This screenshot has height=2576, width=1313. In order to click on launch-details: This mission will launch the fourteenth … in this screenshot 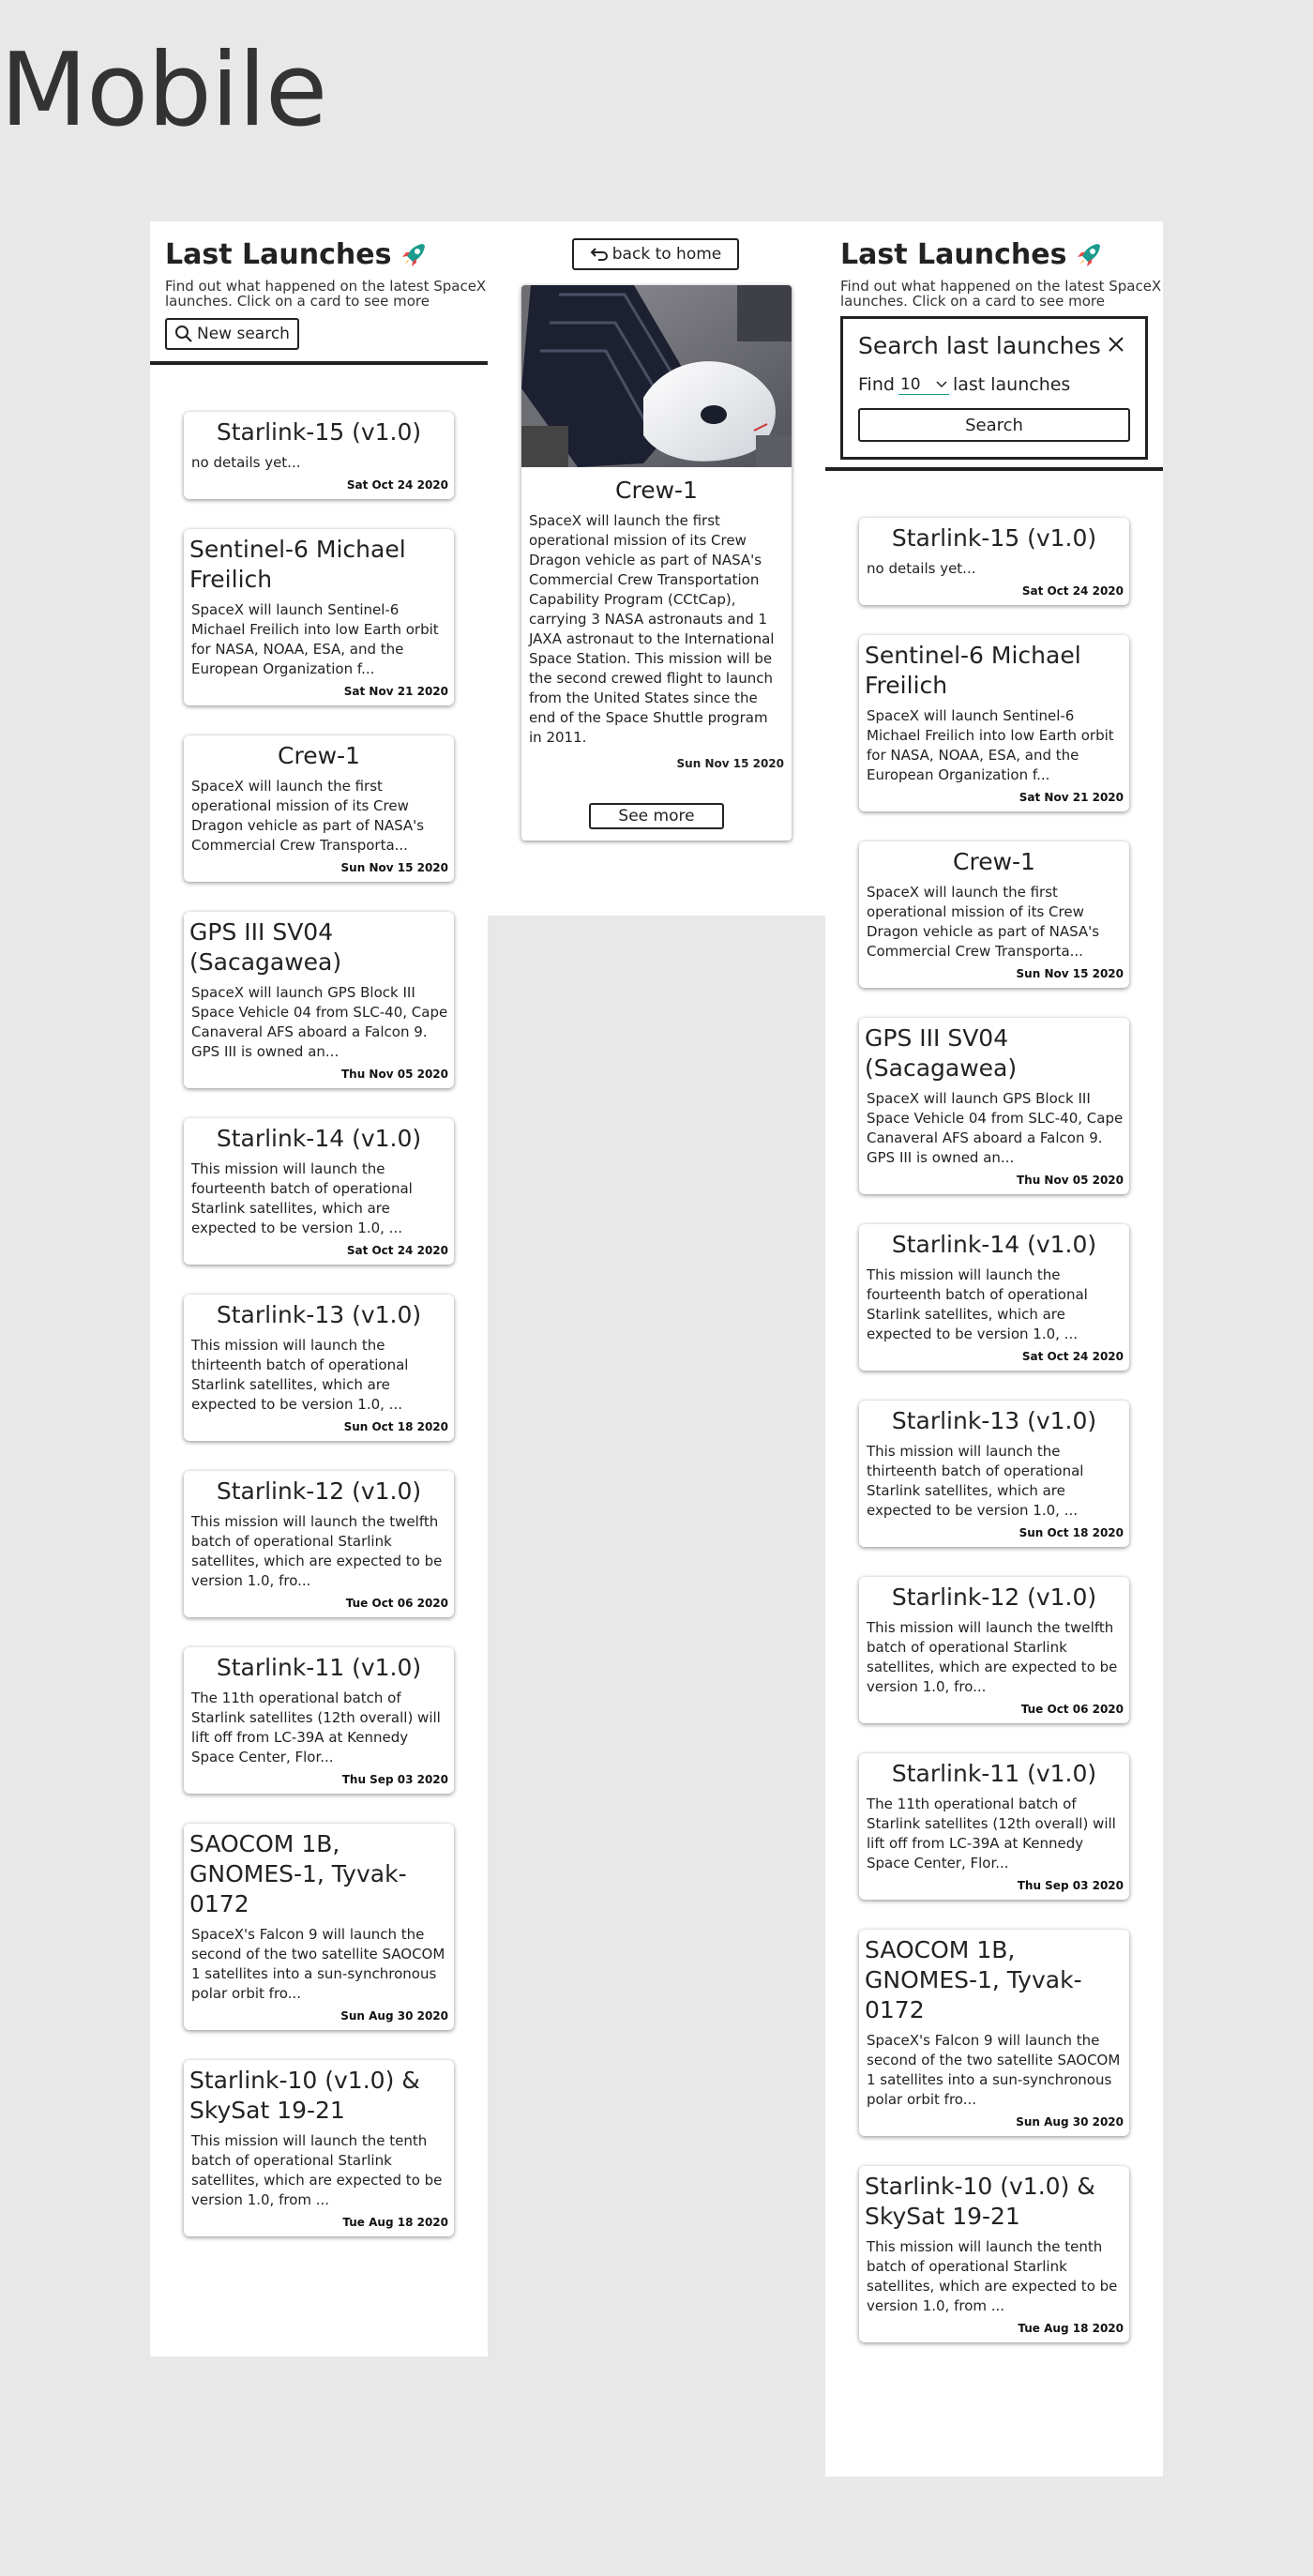, I will do `click(977, 1304)`.